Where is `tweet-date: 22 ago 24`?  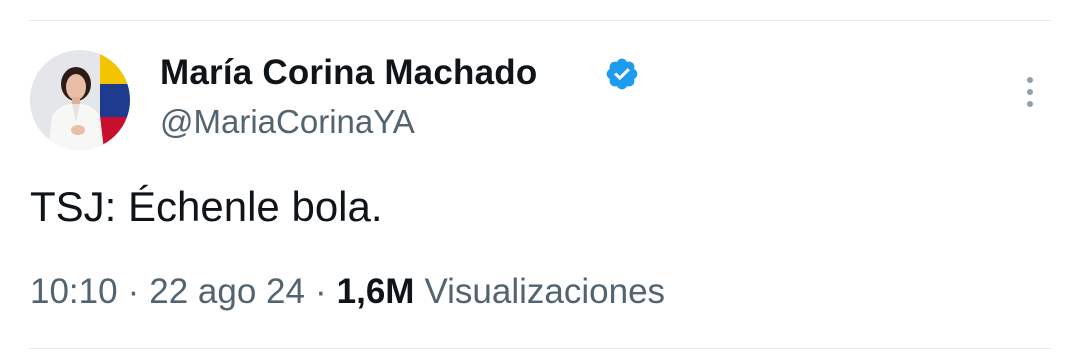
tweet-date: 22 ago 24 is located at coordinates (227, 292).